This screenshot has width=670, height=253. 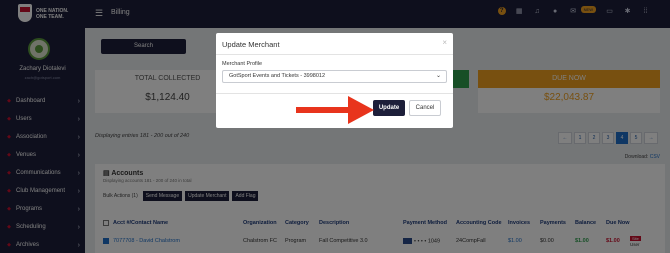 I want to click on cancel-button: Cancel, so click(x=425, y=108).